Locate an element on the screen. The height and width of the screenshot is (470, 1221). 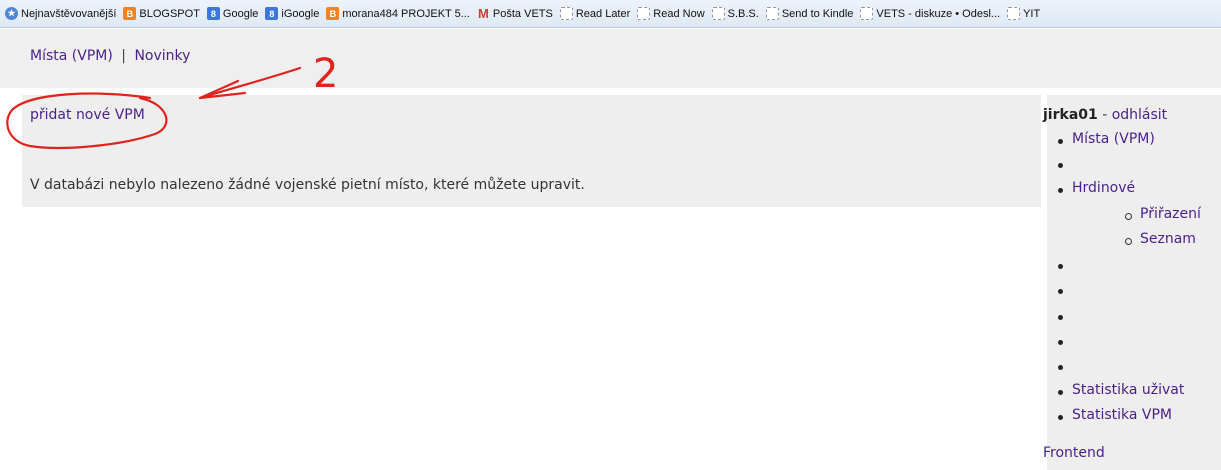
bookmark-label: Read Now is located at coordinates (679, 13).